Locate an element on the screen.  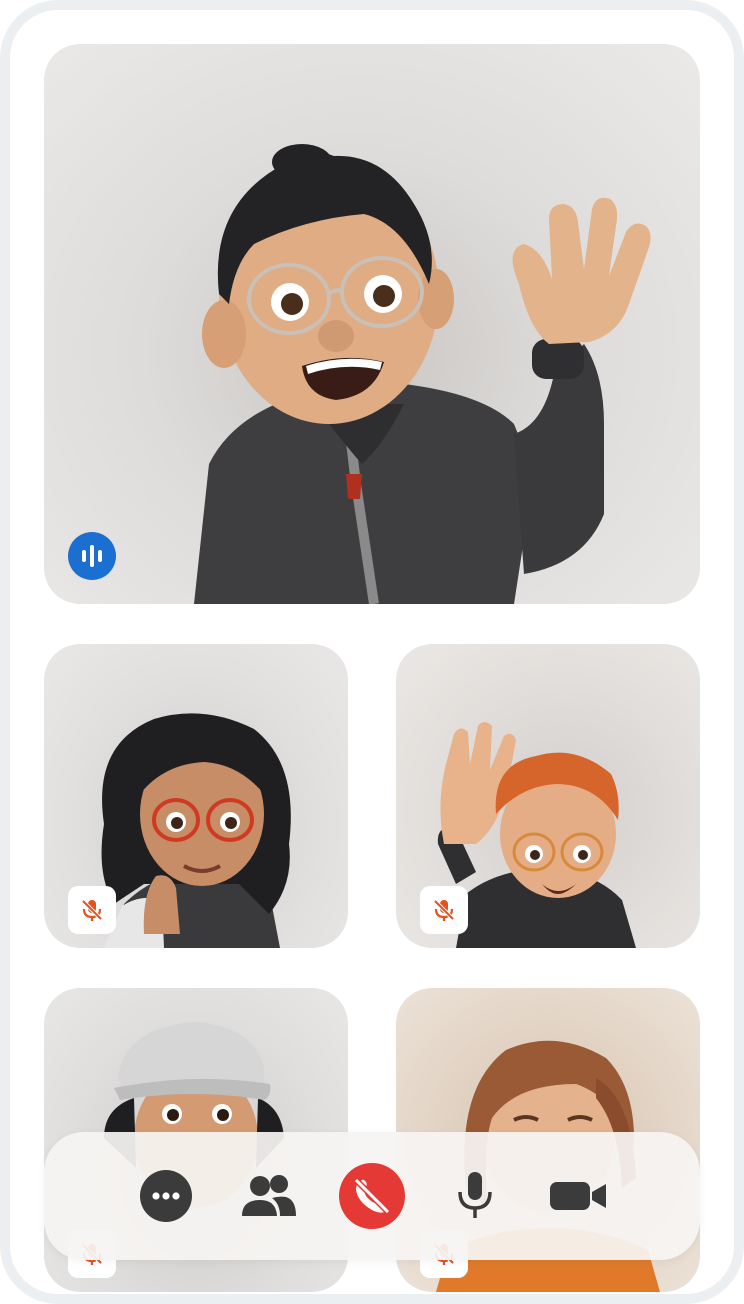
microphone-icon is located at coordinates (475, 1195).